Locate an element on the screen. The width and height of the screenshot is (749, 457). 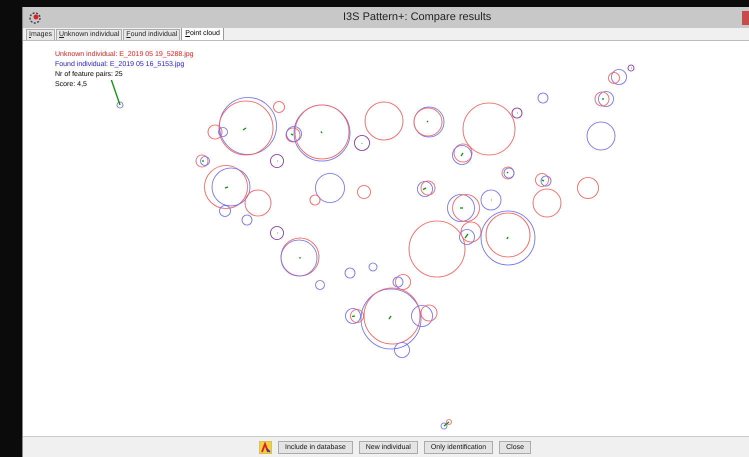
window-title: I3S Pattern+: Compare results is located at coordinates (417, 18).